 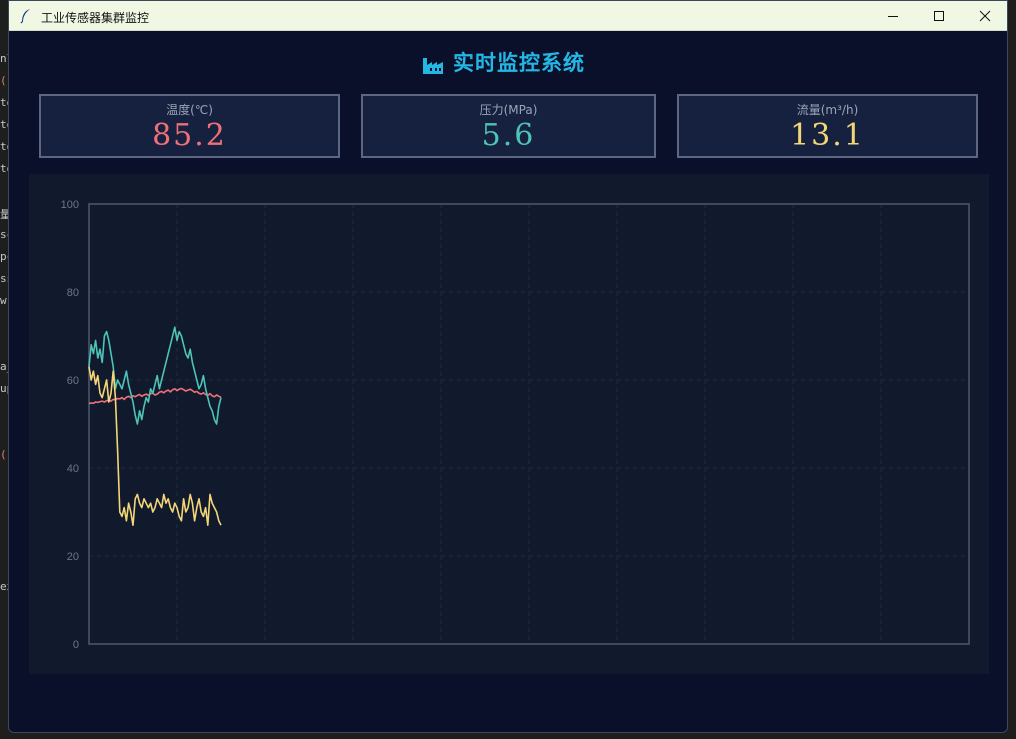 I want to click on page-title: 实时监控系统, so click(x=519, y=63).